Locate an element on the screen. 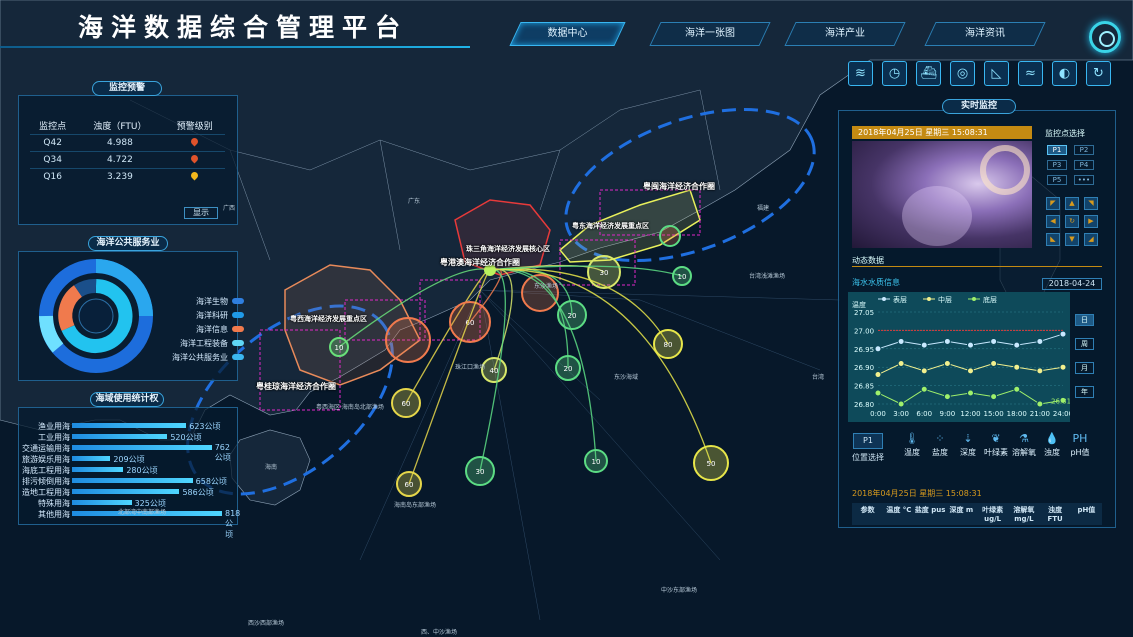 This screenshot has height=637, width=1133. legend-item: 海洋科研 is located at coordinates (210, 315).